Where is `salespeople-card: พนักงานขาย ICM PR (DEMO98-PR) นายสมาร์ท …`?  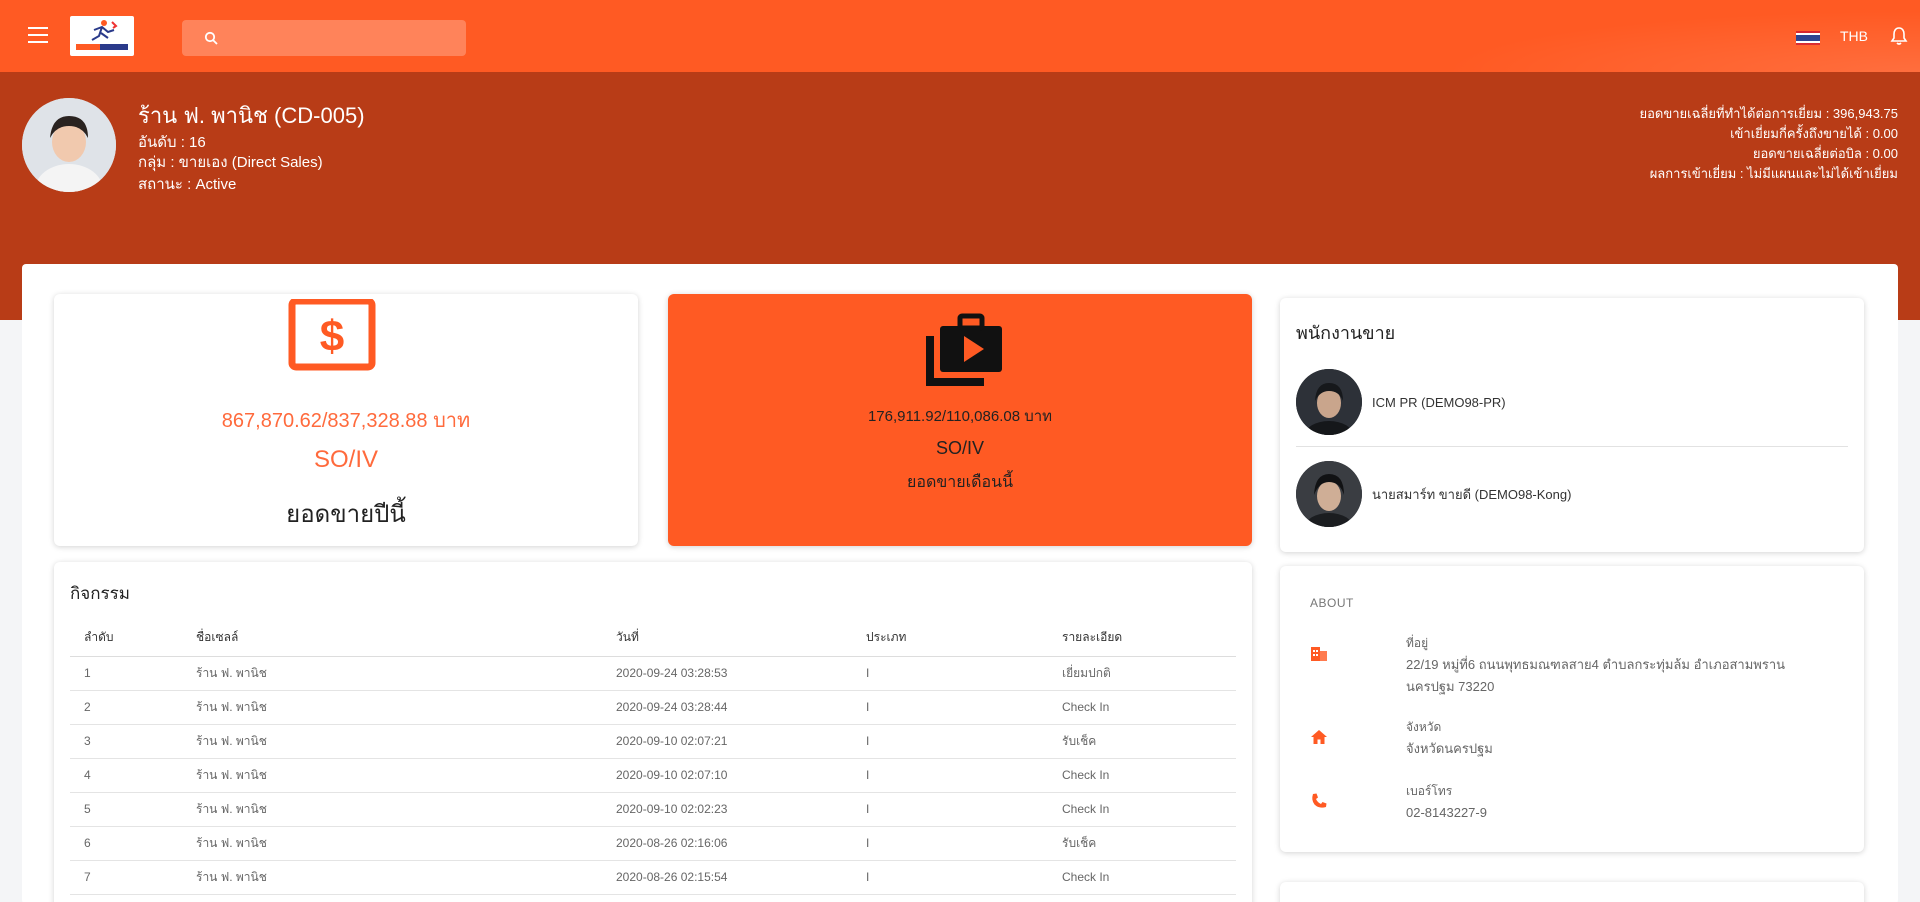
salespeople-card: พนักงานขาย ICM PR (DEMO98-PR) นายสมาร์ท … is located at coordinates (1572, 425).